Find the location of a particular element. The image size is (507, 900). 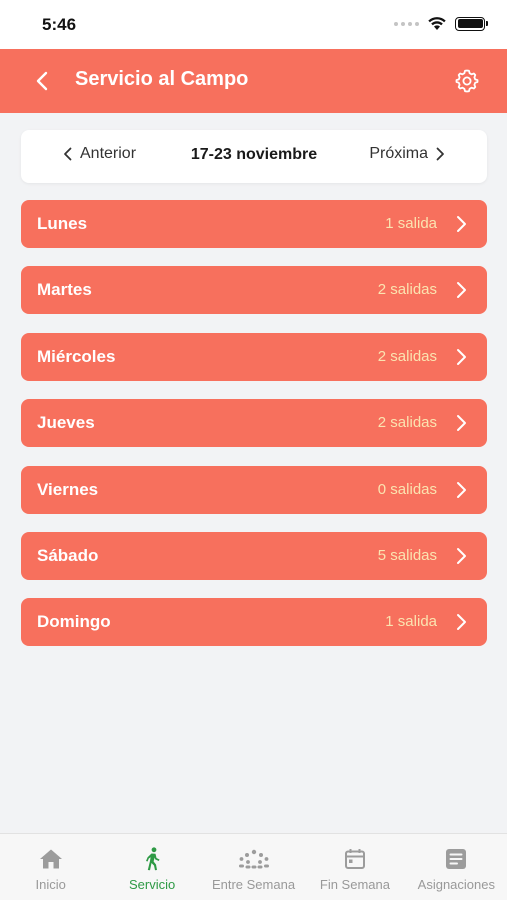

calendar-icon is located at coordinates (354, 859).